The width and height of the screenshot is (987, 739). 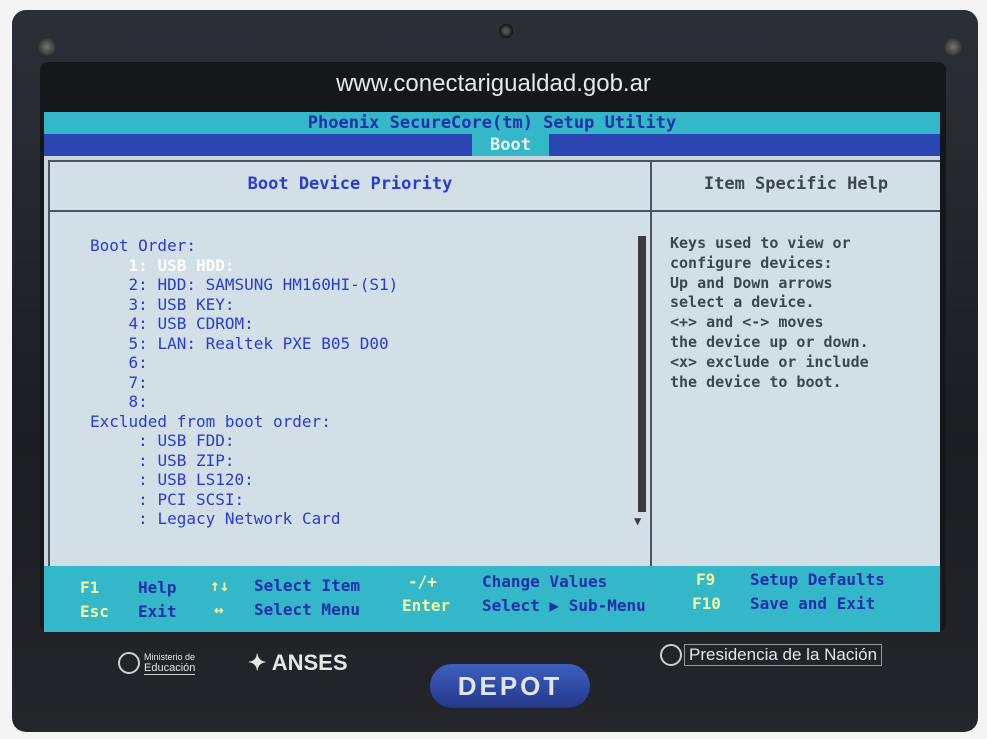 I want to click on help-line: Up and Down arrows, so click(x=751, y=282).